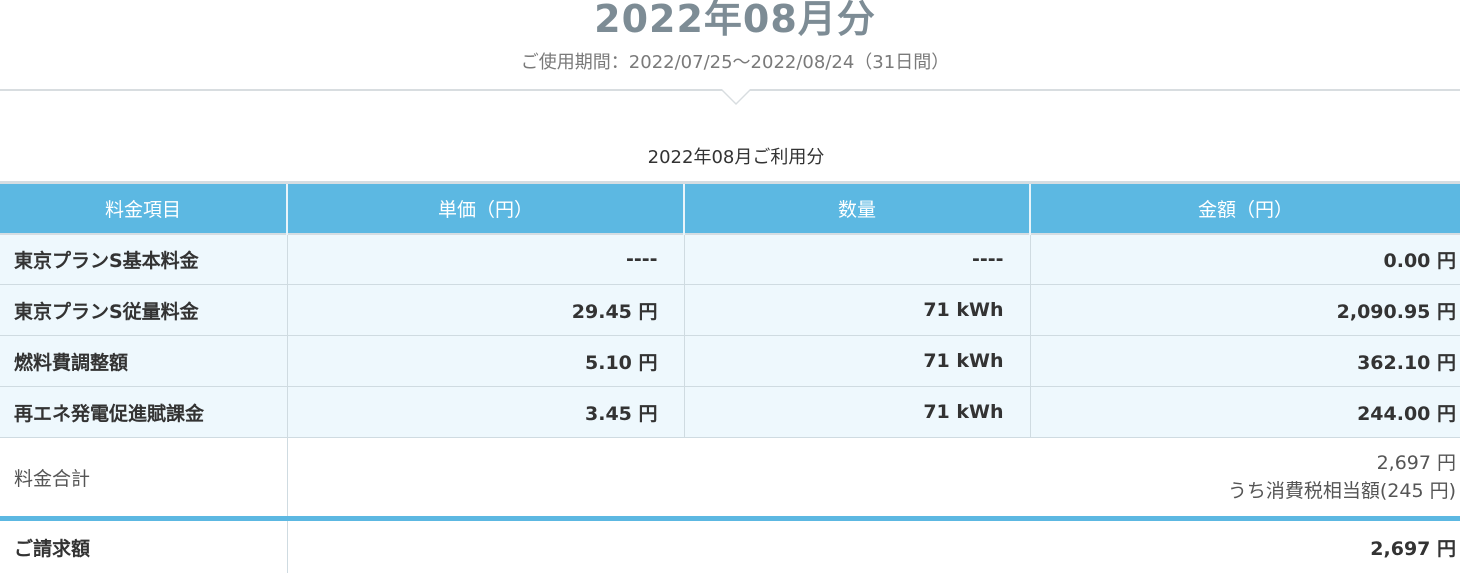 The width and height of the screenshot is (1460, 573). What do you see at coordinates (857, 207) in the screenshot?
I see `column-header-quantity: 数量` at bounding box center [857, 207].